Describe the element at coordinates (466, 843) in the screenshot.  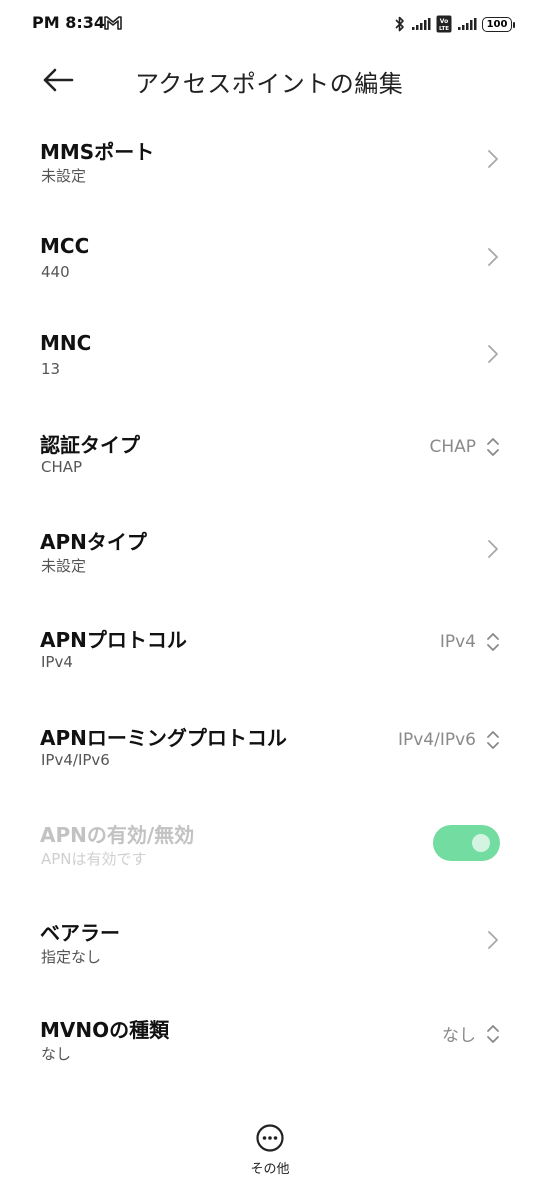
I see `apn-enable-toggle` at that location.